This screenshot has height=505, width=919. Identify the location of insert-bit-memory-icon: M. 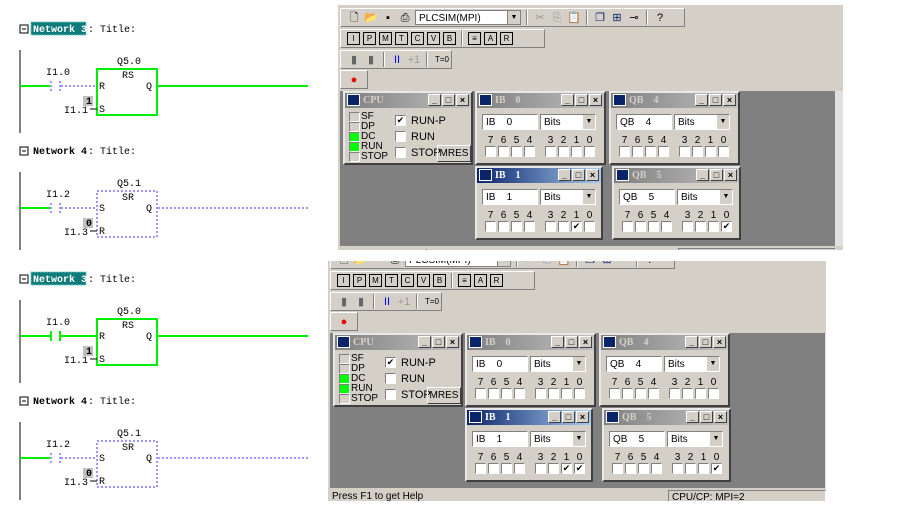
(375, 280).